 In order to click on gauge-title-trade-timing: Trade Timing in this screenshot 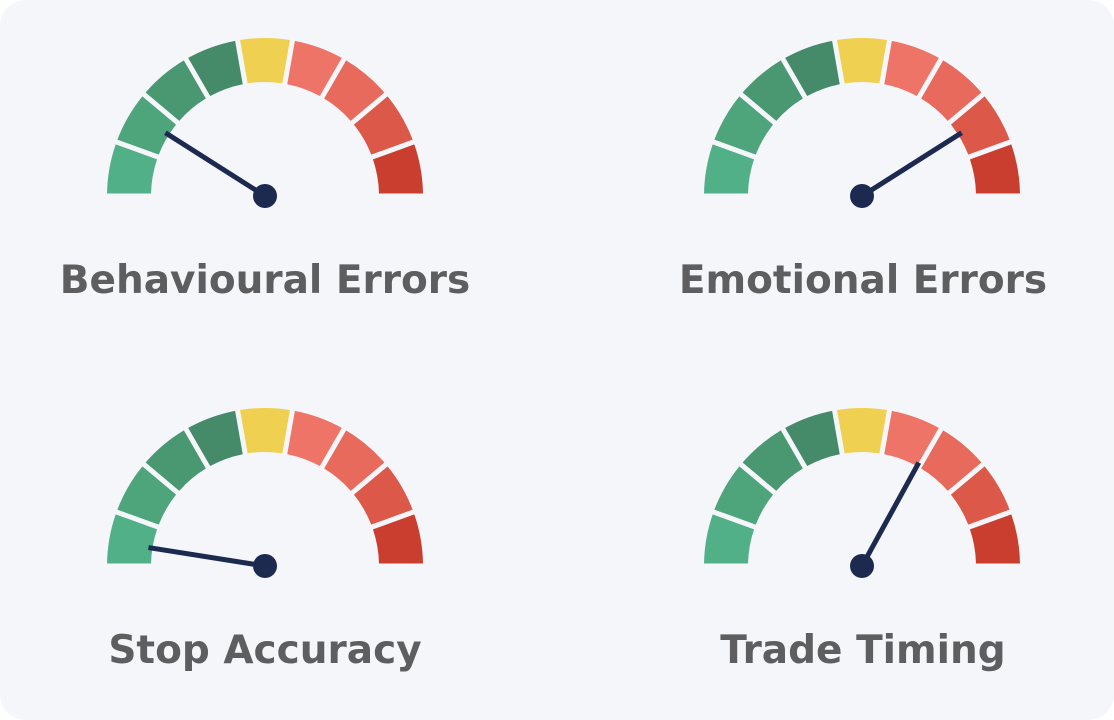, I will do `click(863, 650)`.